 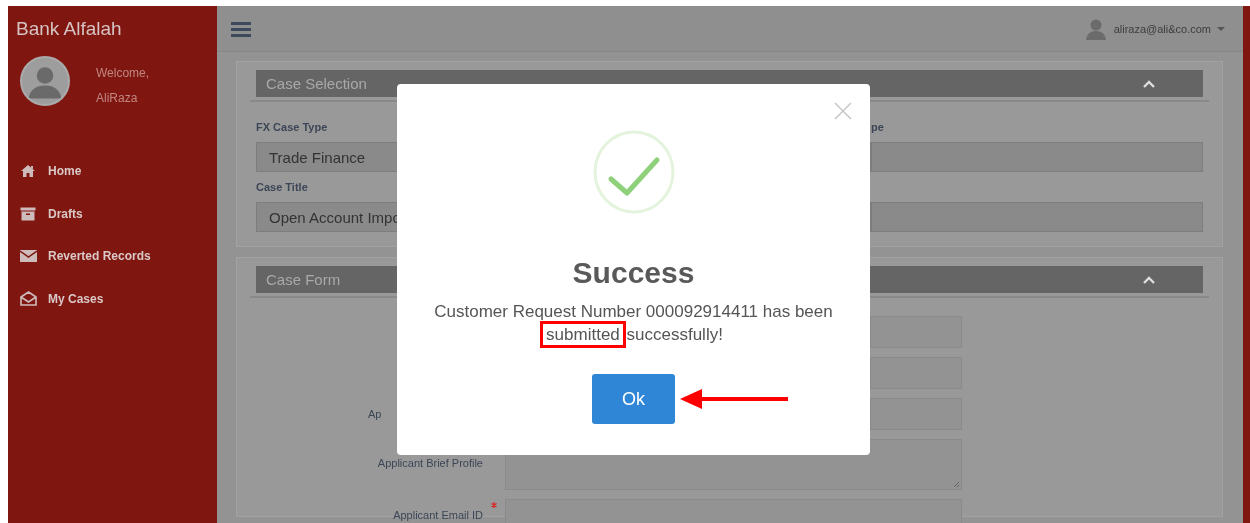 What do you see at coordinates (303, 279) in the screenshot?
I see `section-title: Case Form` at bounding box center [303, 279].